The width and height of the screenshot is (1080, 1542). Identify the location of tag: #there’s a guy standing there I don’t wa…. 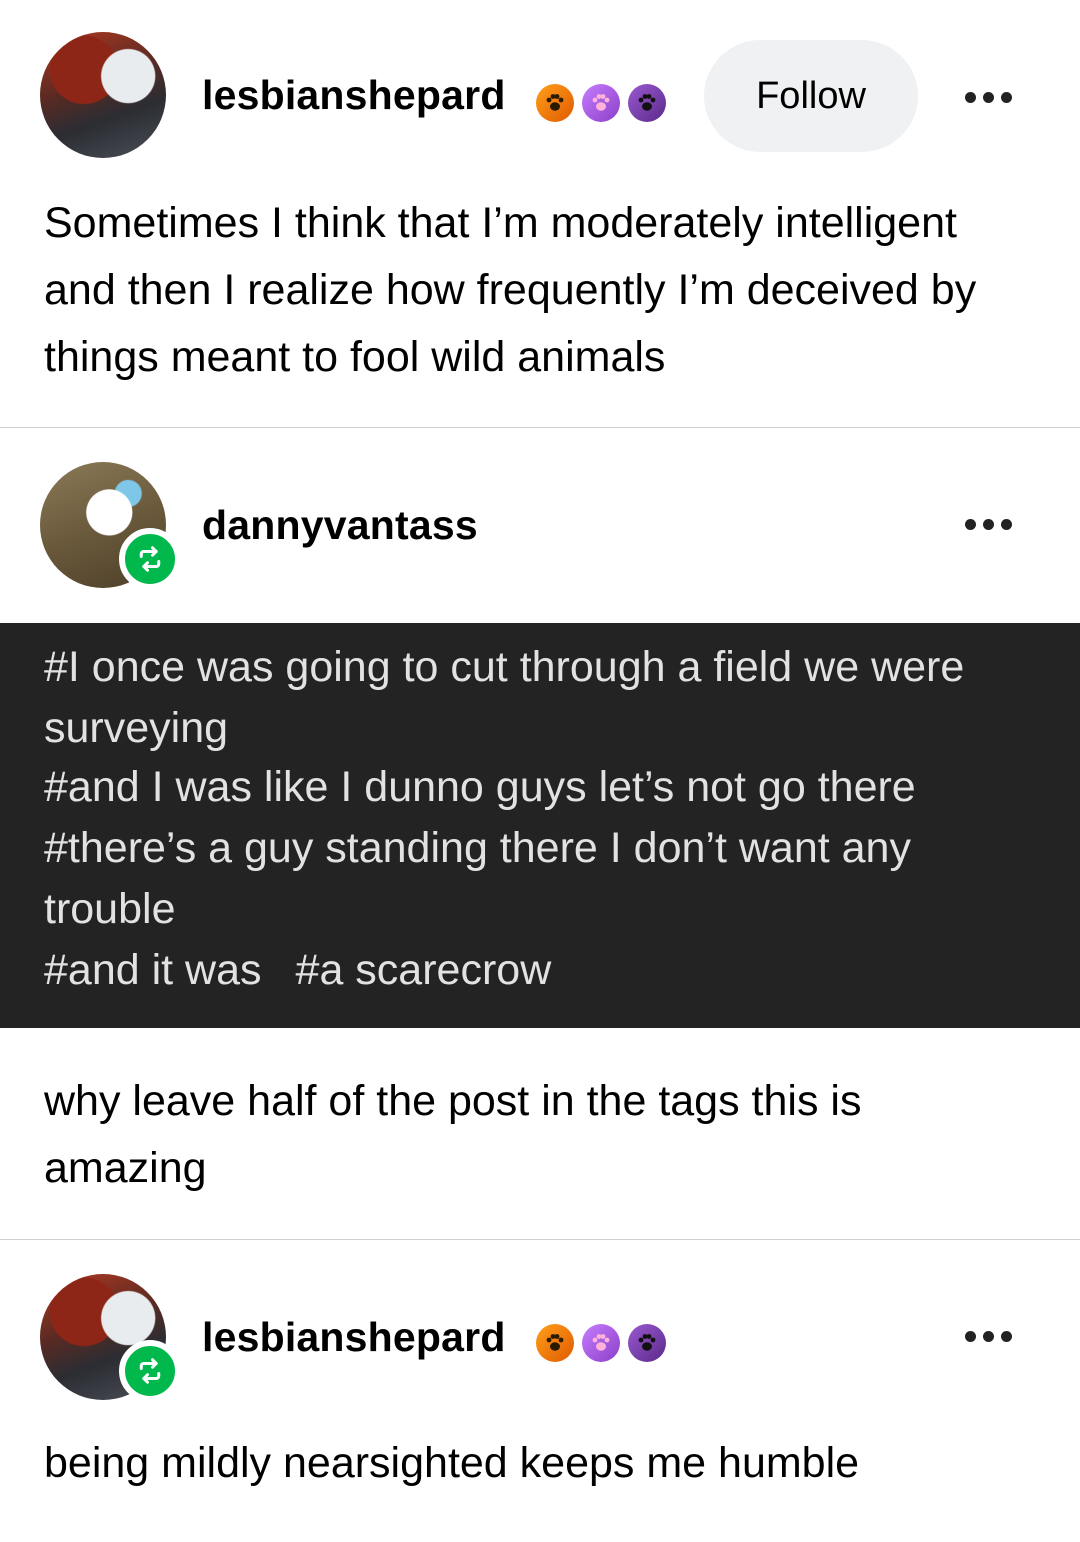
(540, 879).